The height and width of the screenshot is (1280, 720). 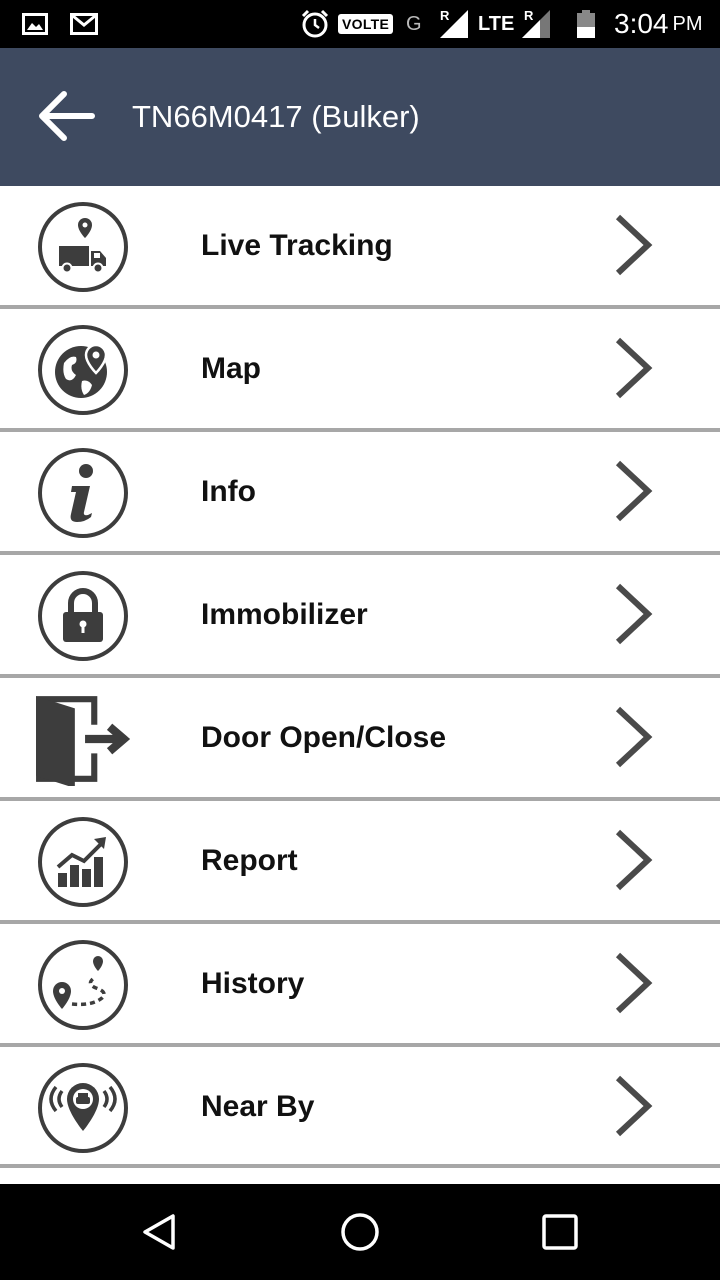 What do you see at coordinates (228, 491) in the screenshot?
I see `menu-item-label: Info` at bounding box center [228, 491].